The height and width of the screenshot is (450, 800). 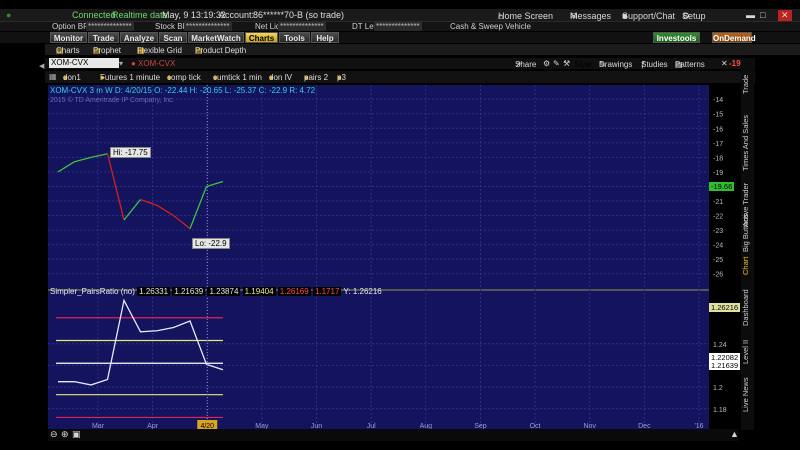 What do you see at coordinates (171, 90) in the screenshot?
I see `info-open: O: -22.44` at bounding box center [171, 90].